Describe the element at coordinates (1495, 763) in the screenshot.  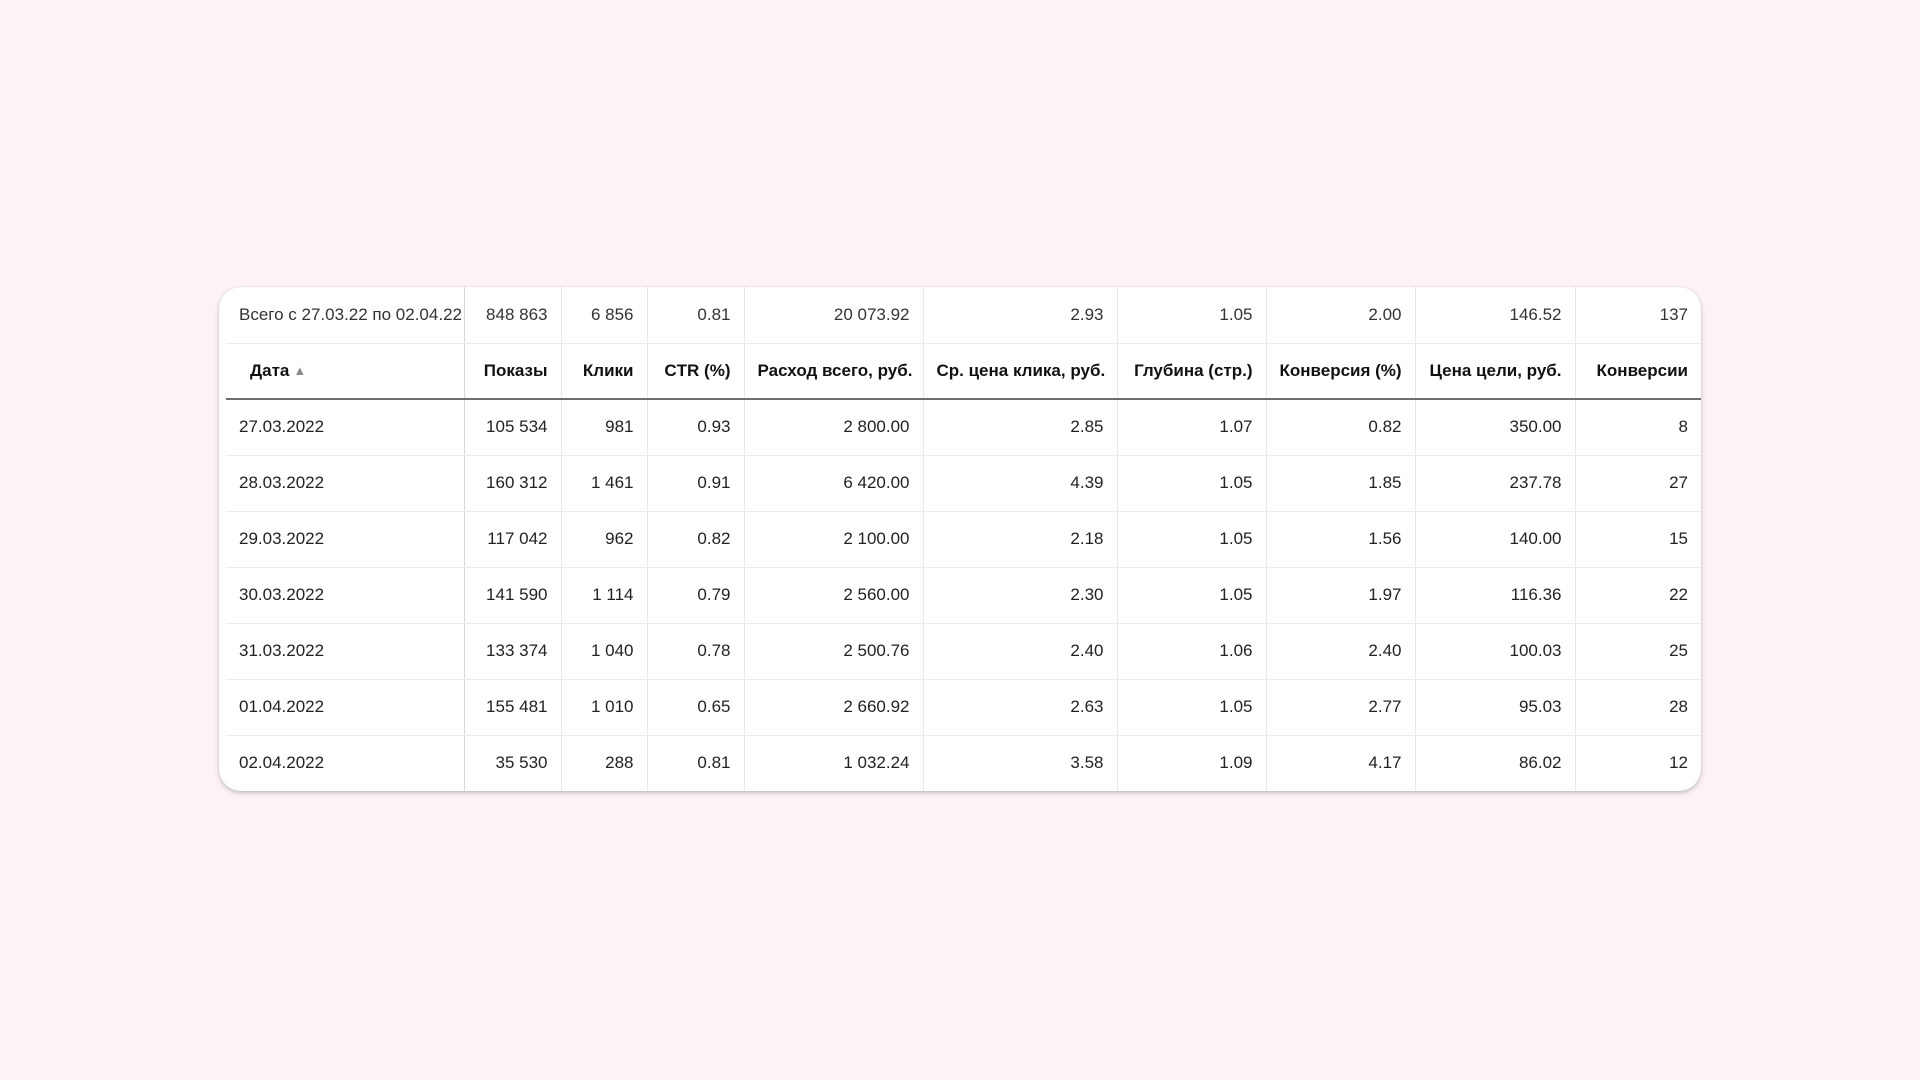
I see `cell-goal-cost: 86.02` at that location.